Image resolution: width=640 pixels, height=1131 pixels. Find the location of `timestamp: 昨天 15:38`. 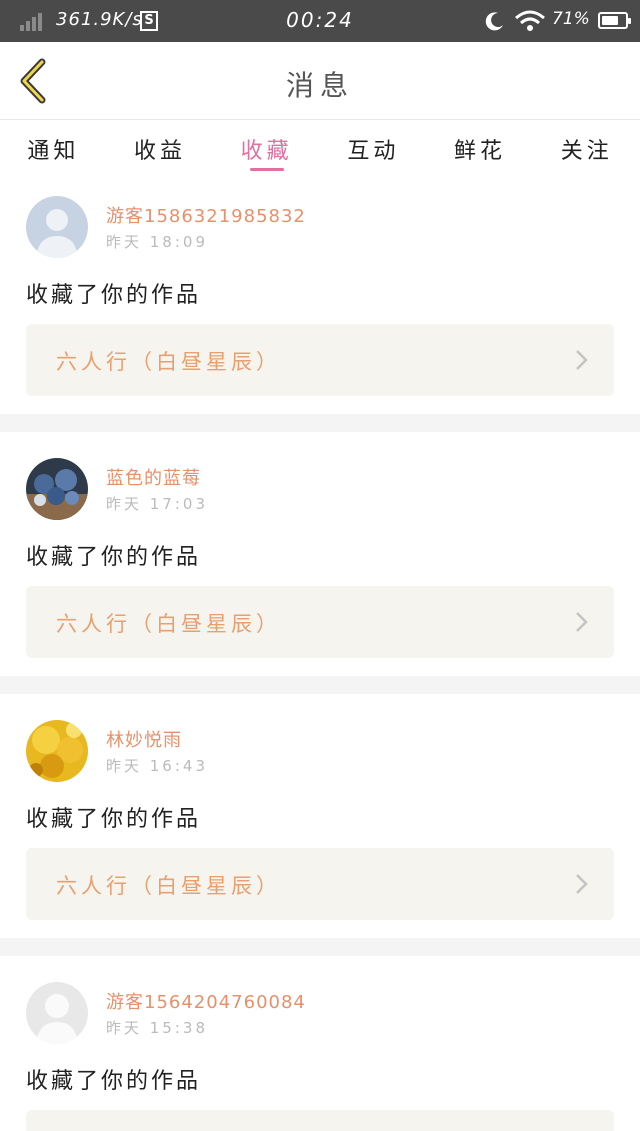

timestamp: 昨天 15:38 is located at coordinates (157, 1028).